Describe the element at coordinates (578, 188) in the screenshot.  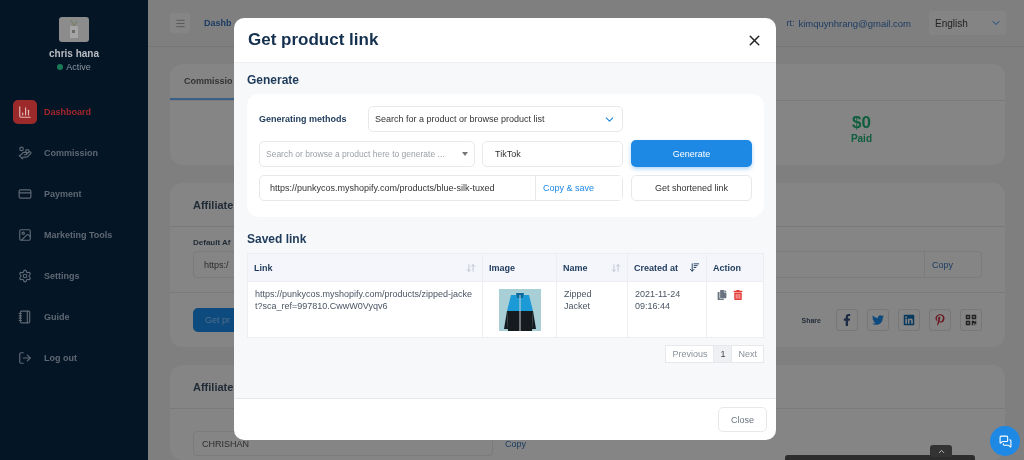
I see `copy-save-button: Copy & save` at that location.